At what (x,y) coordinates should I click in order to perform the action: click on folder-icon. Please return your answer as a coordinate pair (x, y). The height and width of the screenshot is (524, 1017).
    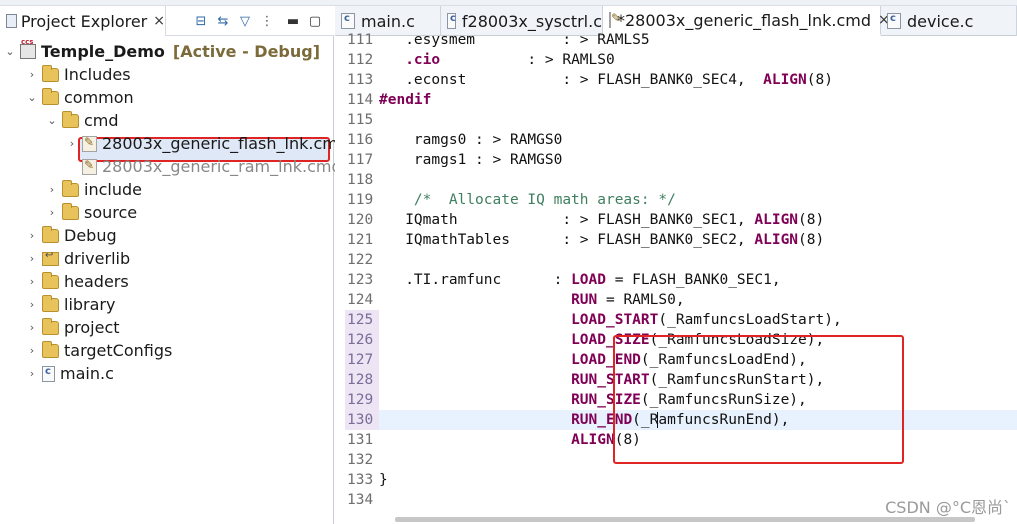
    Looking at the image, I should click on (50, 326).